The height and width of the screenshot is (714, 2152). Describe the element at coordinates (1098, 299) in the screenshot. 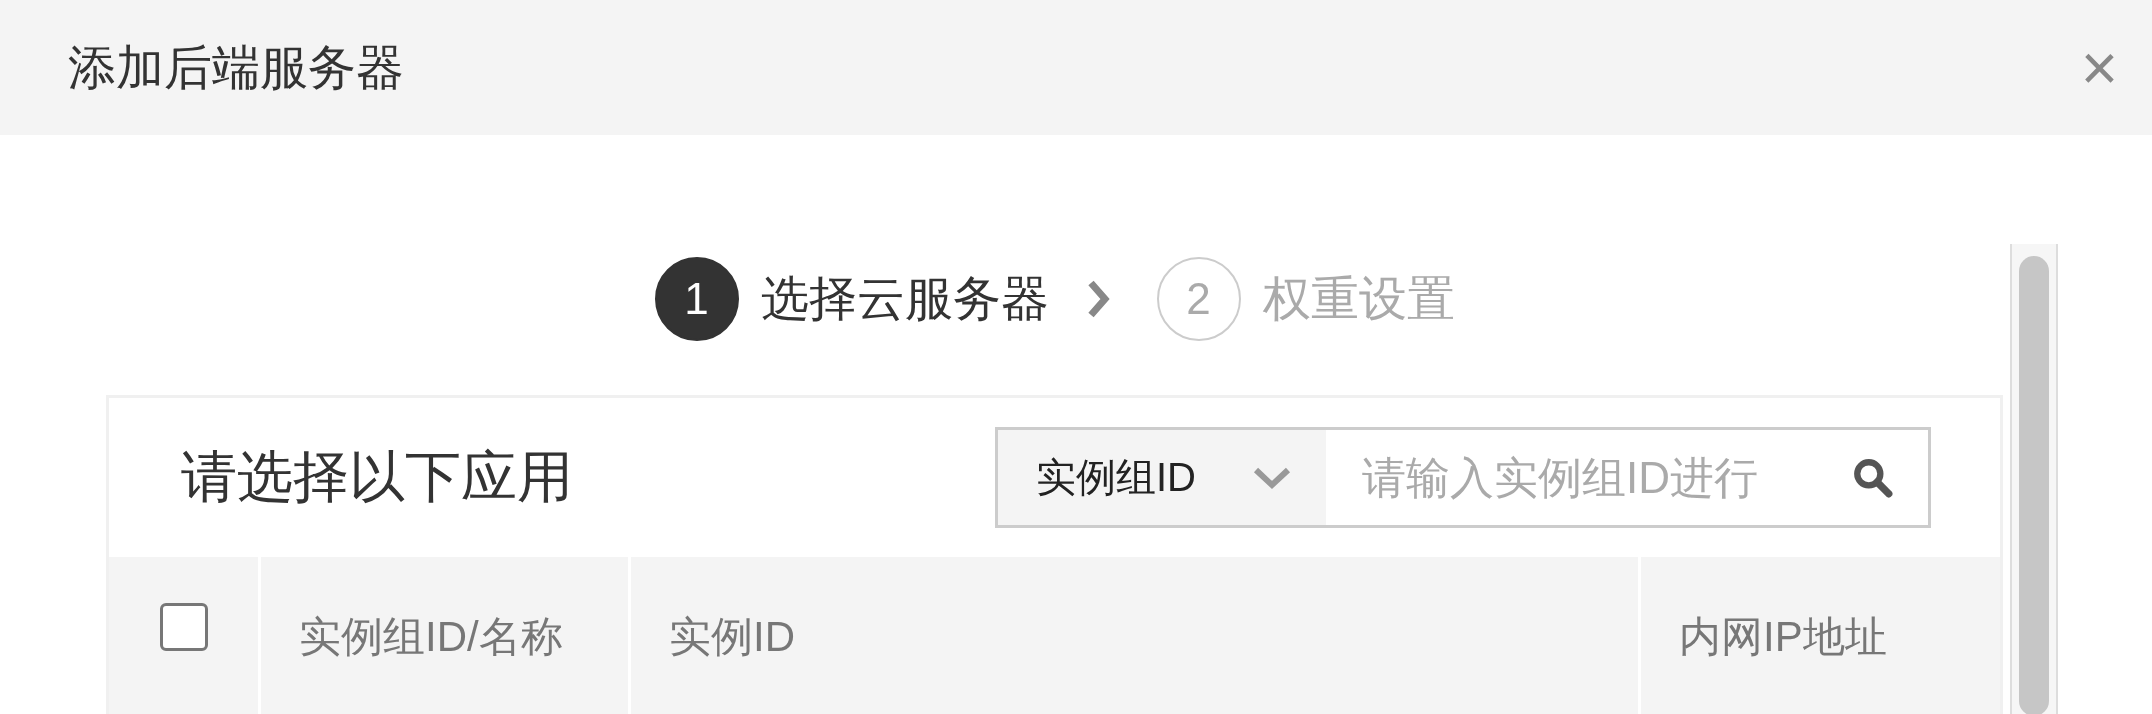

I see `chevron-icon` at that location.